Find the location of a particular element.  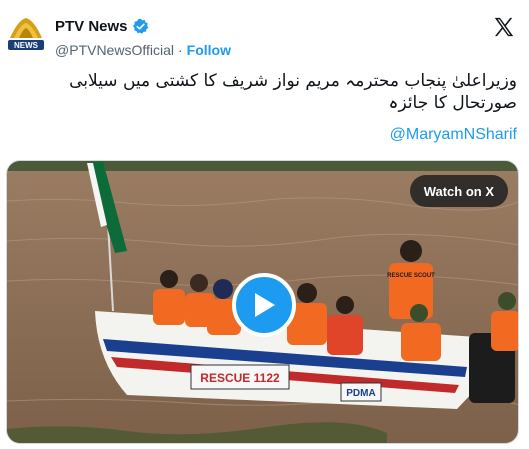

follow-button: Follow is located at coordinates (209, 50).